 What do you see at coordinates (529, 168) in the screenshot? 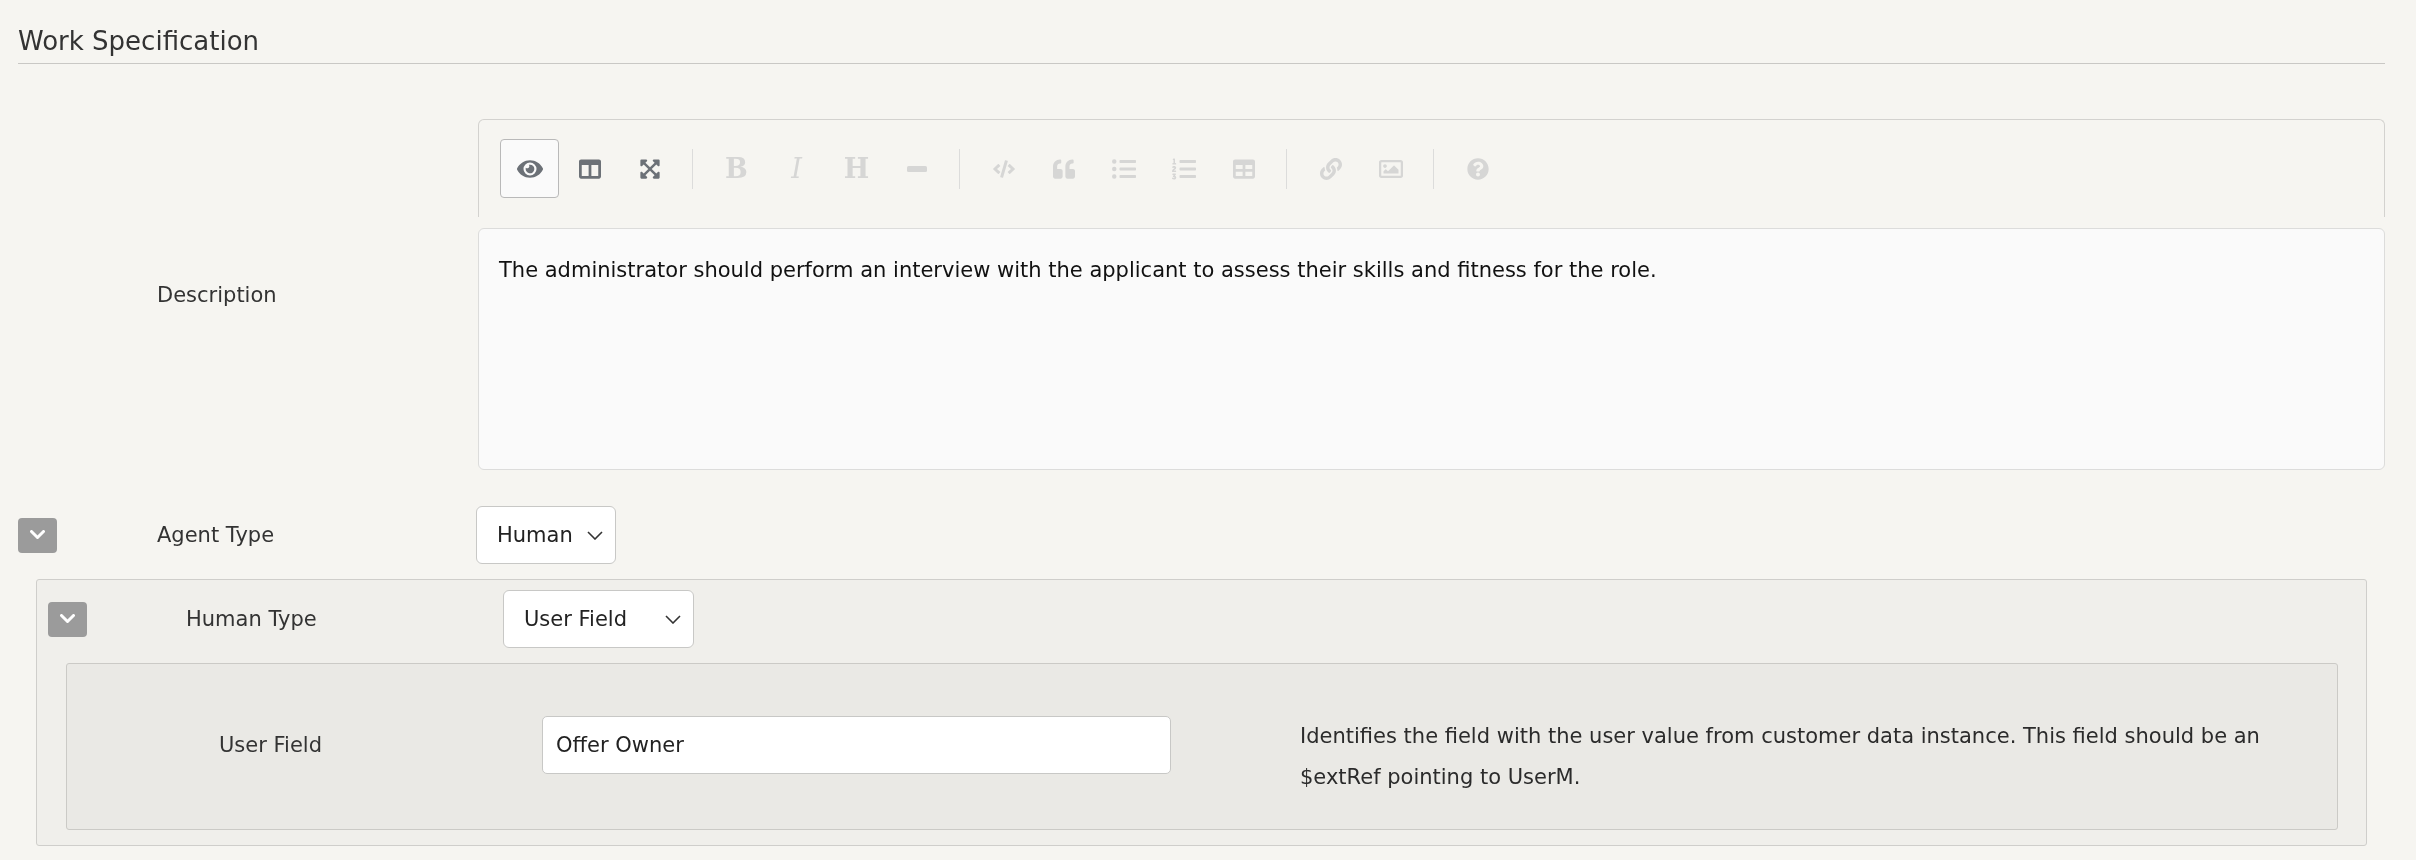
I see `toolbar-button` at bounding box center [529, 168].